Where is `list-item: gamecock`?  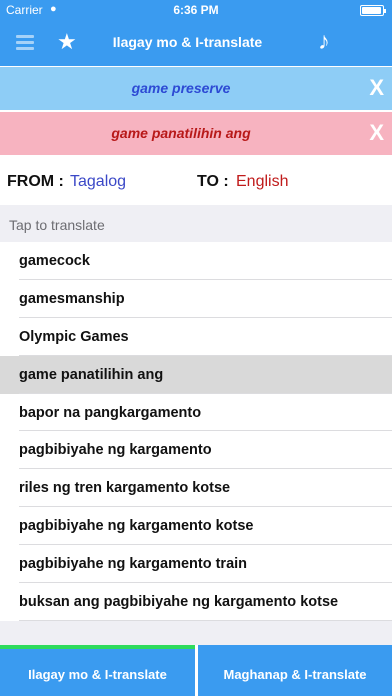 list-item: gamecock is located at coordinates (196, 261).